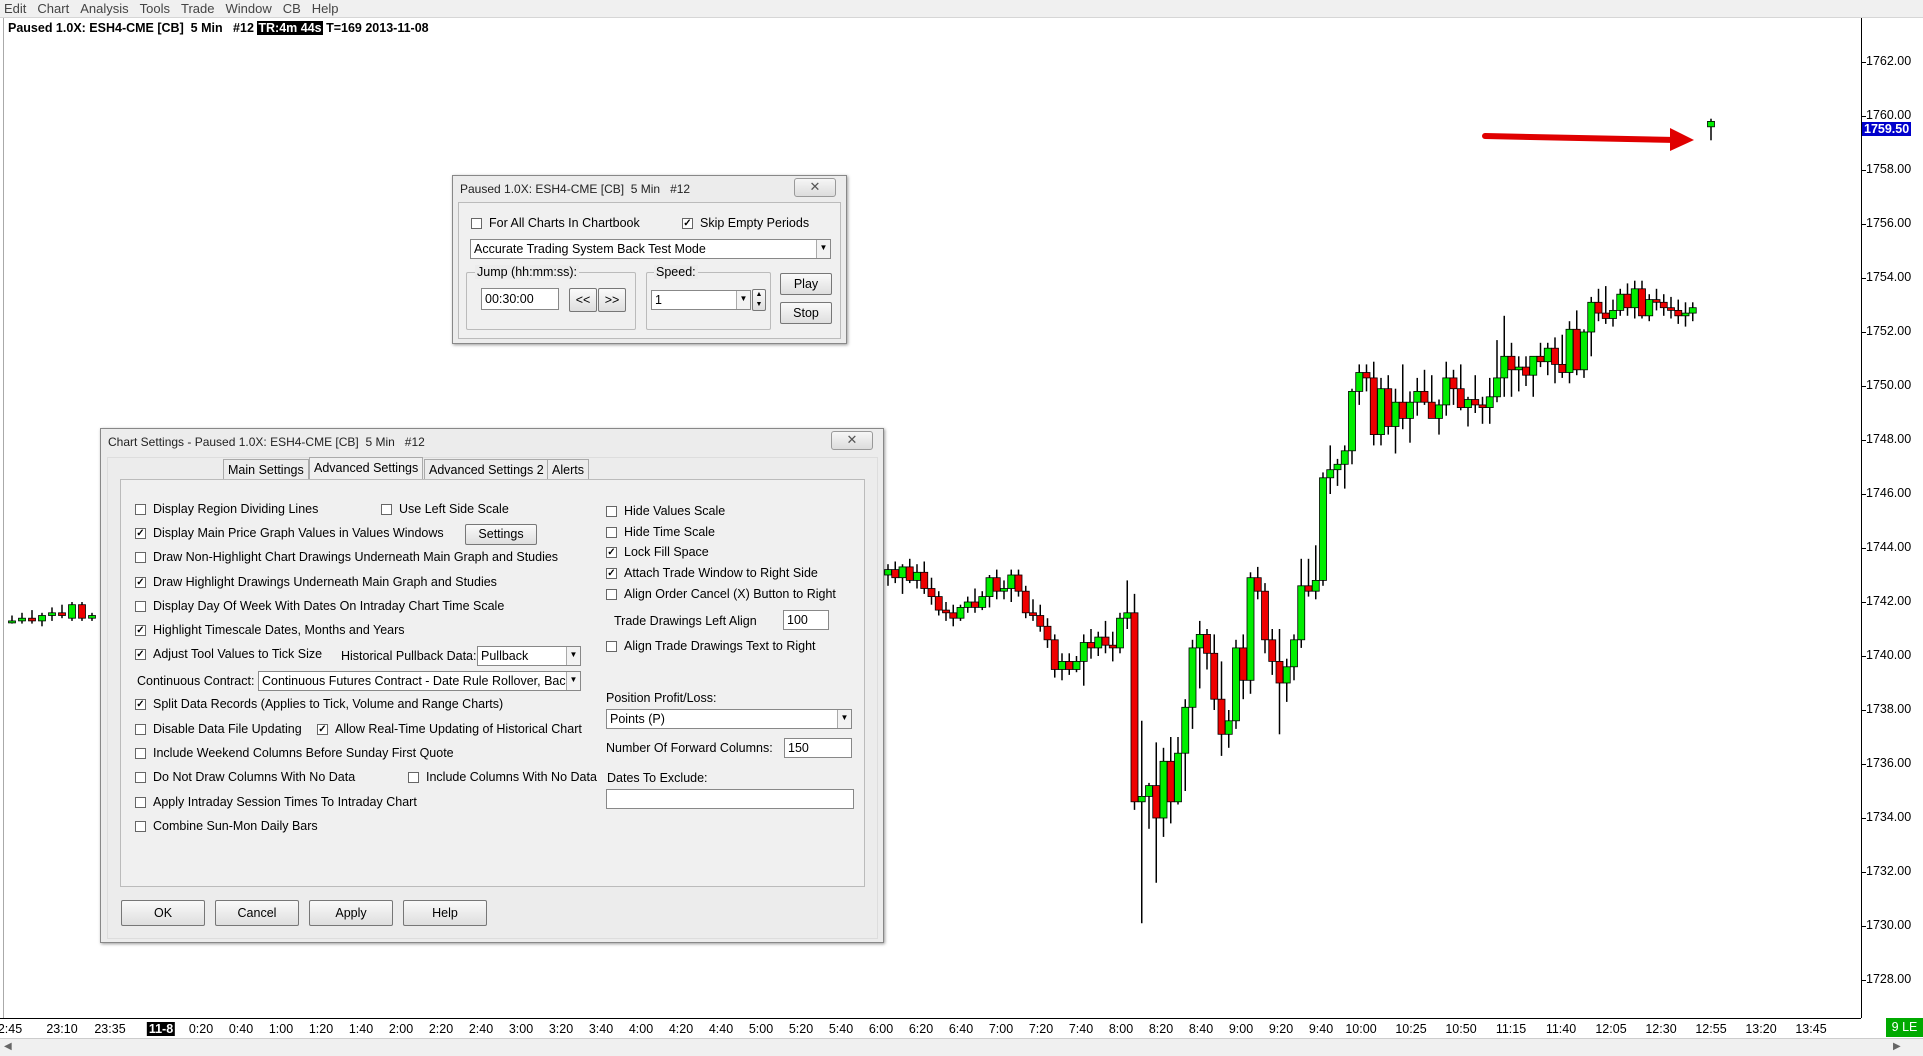 The image size is (1923, 1056). Describe the element at coordinates (228, 654) in the screenshot. I see `setting-checkbox: ✓ Adjust Tool Values to Tick Size` at that location.